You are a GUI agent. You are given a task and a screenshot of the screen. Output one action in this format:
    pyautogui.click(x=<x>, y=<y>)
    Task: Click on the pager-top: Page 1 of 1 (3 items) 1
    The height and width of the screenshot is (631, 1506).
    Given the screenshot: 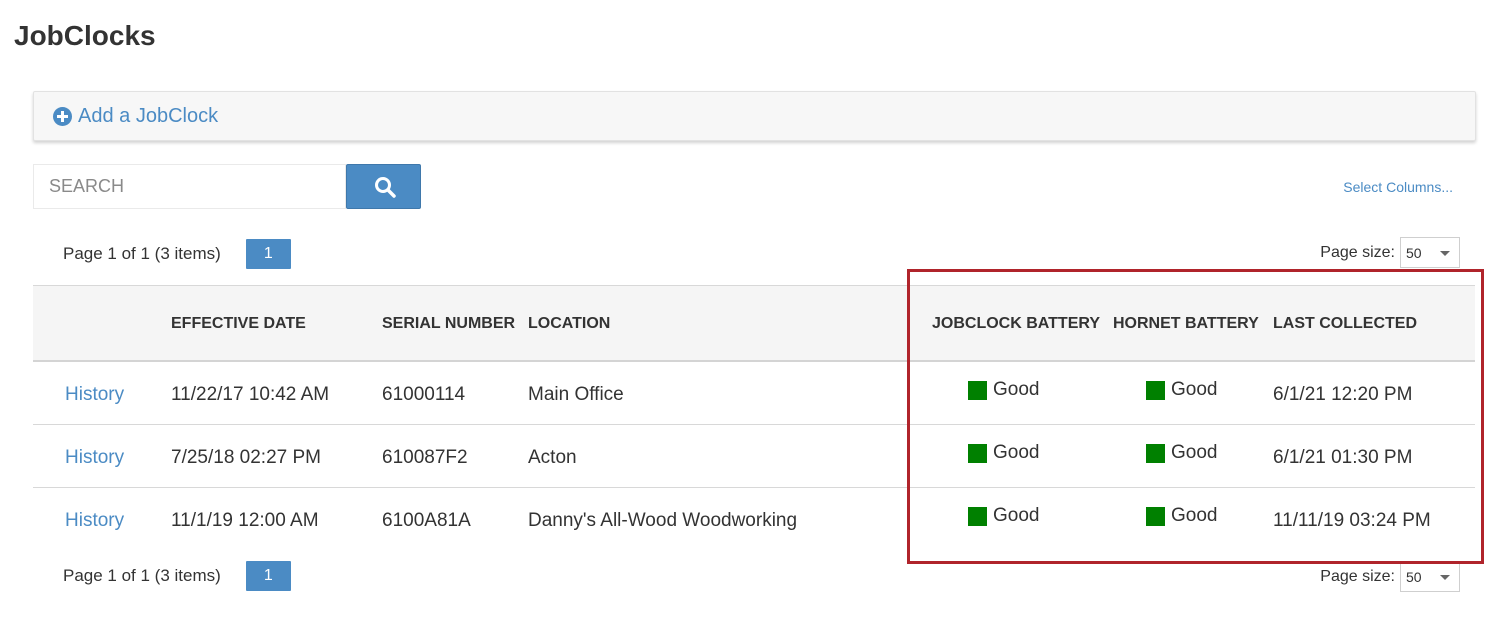 What is the action you would take?
    pyautogui.click(x=177, y=254)
    